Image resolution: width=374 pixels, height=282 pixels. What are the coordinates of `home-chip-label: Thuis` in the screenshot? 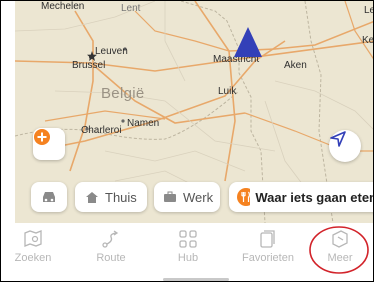 It's located at (121, 197).